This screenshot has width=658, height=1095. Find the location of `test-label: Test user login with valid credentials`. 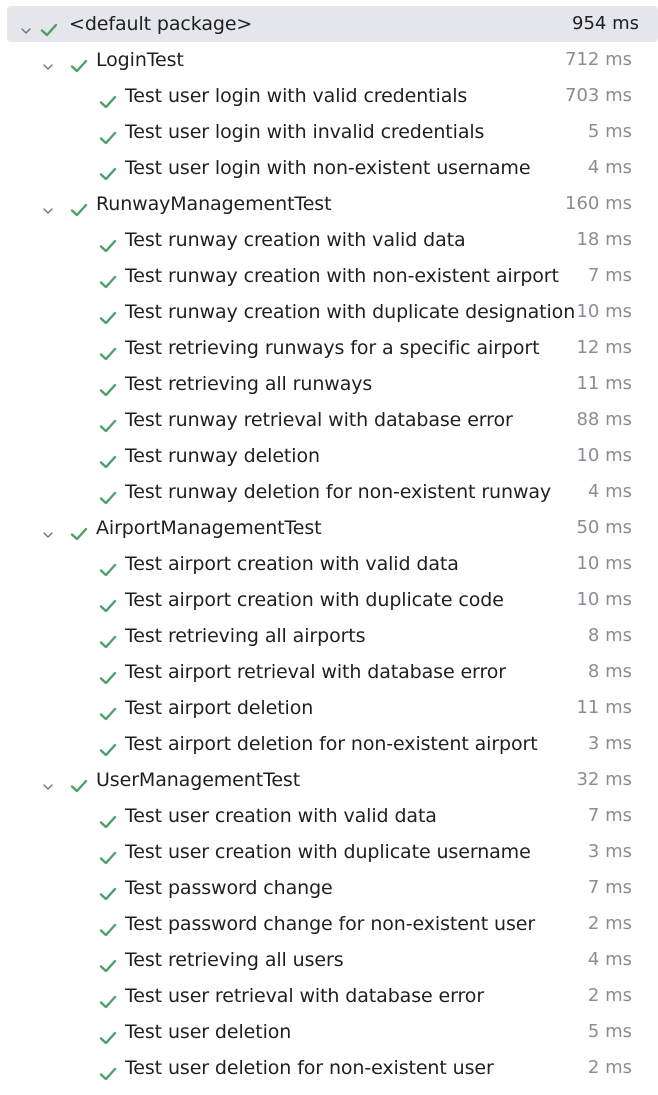

test-label: Test user login with valid credentials is located at coordinates (296, 96).